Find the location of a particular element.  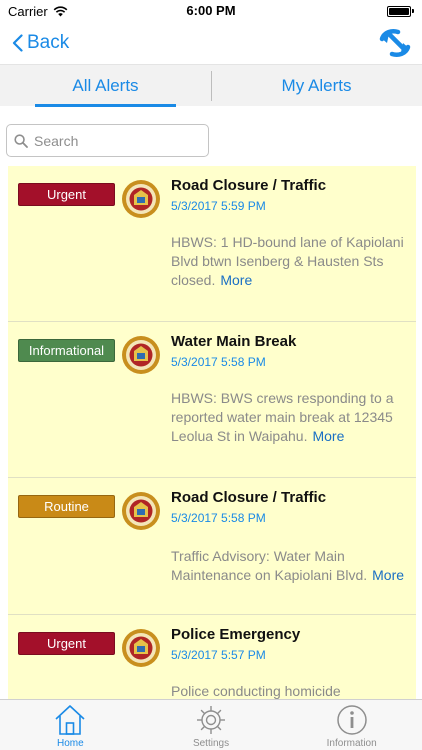

tab-bar-home-label: Home is located at coordinates (70, 743).